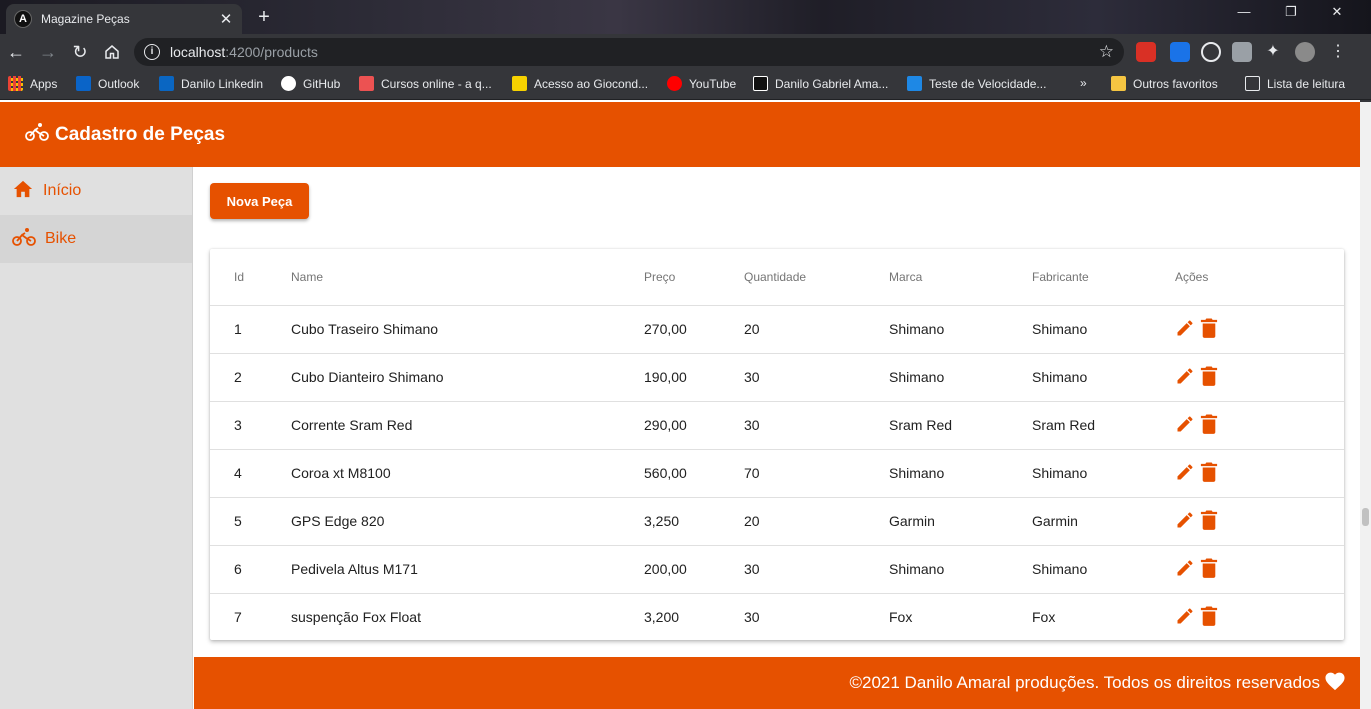 The width and height of the screenshot is (1371, 709). Describe the element at coordinates (61, 238) in the screenshot. I see `nav-label: Bike` at that location.